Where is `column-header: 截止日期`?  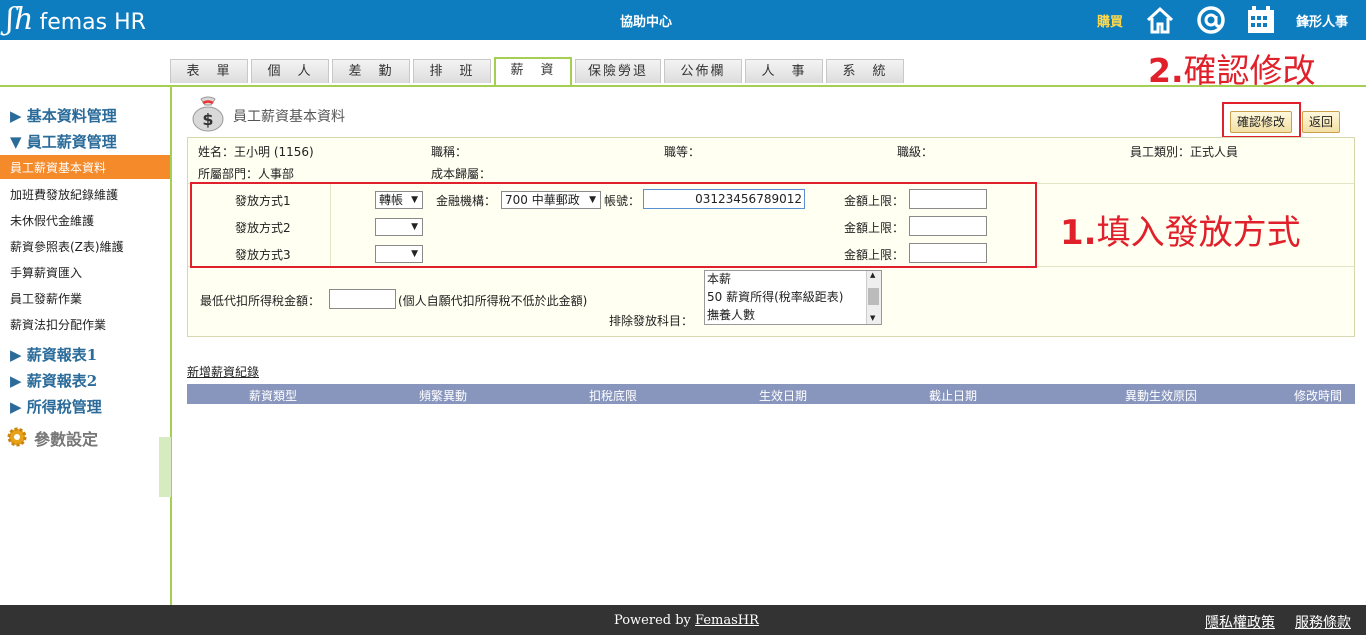
column-header: 截止日期 is located at coordinates (953, 395).